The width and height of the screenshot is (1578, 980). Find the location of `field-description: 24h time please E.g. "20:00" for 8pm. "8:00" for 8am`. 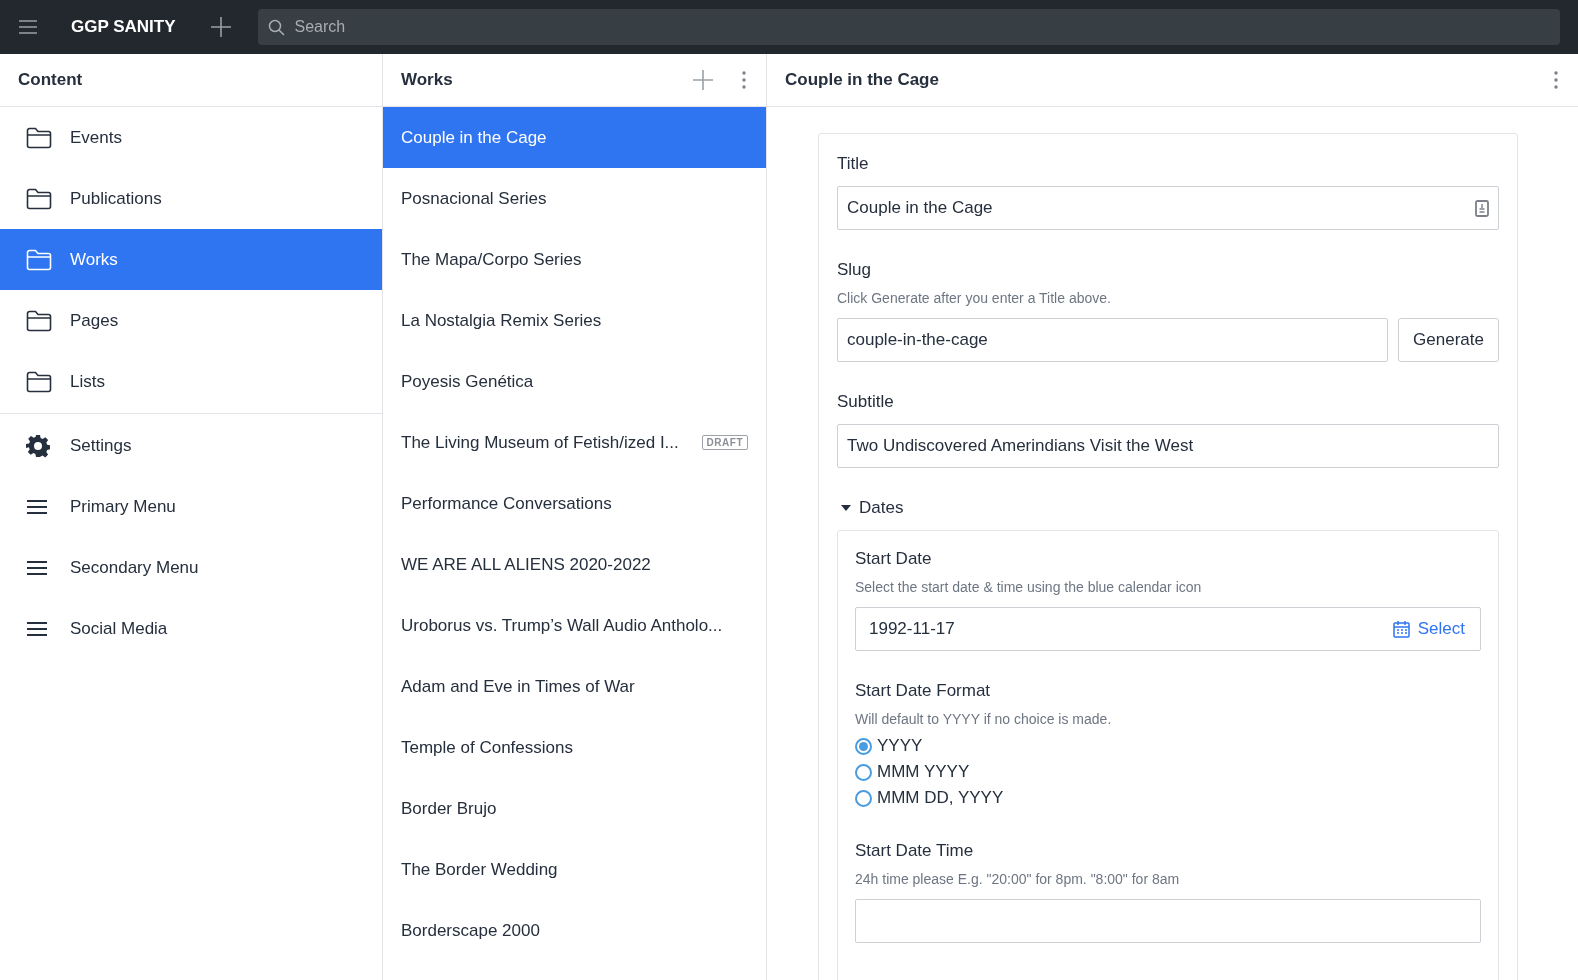

field-description: 24h time please E.g. "20:00" for 8pm. "8:00" for 8am is located at coordinates (1018, 879).